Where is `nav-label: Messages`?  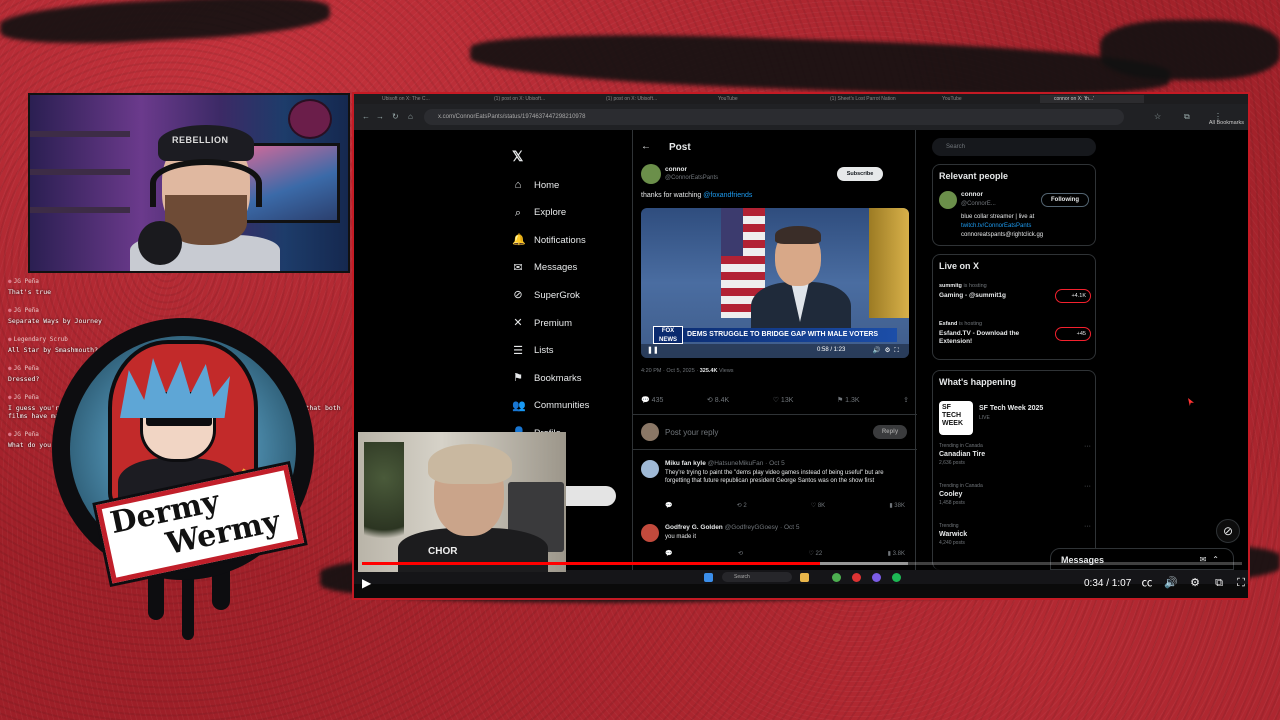
nav-label: Messages is located at coordinates (556, 268).